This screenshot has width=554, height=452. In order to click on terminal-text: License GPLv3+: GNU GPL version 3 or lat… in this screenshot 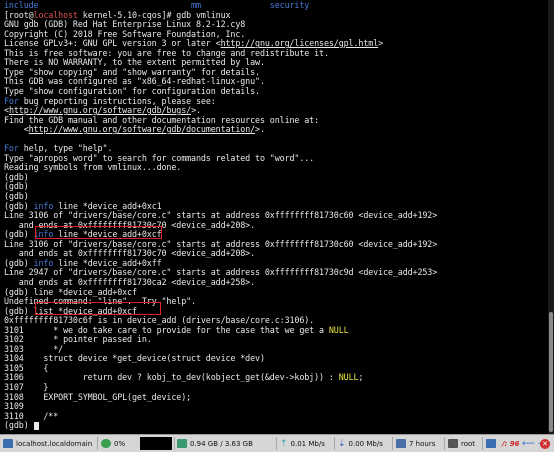, I will do `click(112, 43)`.